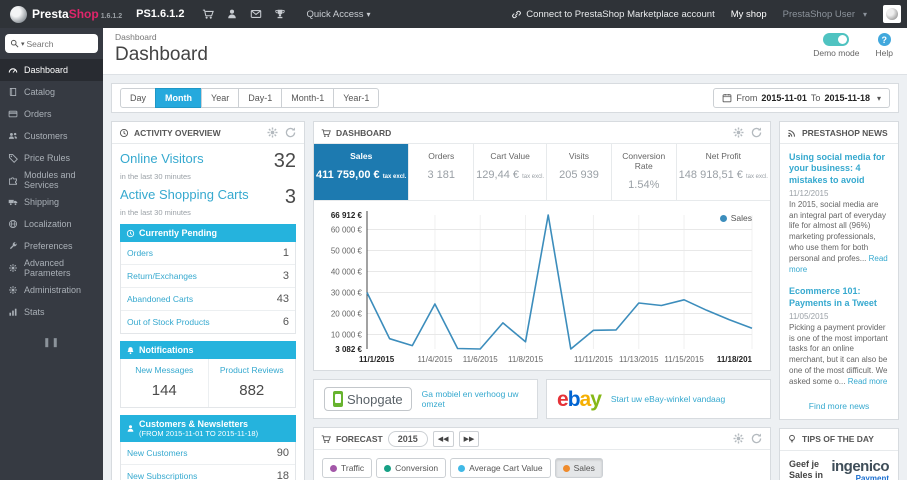 This screenshot has height=480, width=907. I want to click on shopgate-logo: Shopgate, so click(368, 399).